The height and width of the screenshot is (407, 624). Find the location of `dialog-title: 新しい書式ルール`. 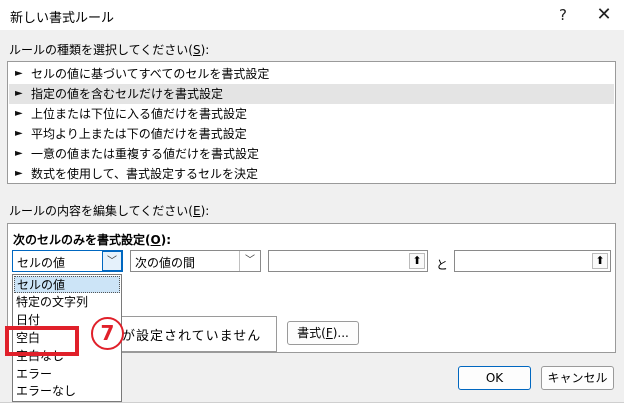

dialog-title: 新しい書式ルール is located at coordinates (62, 18).